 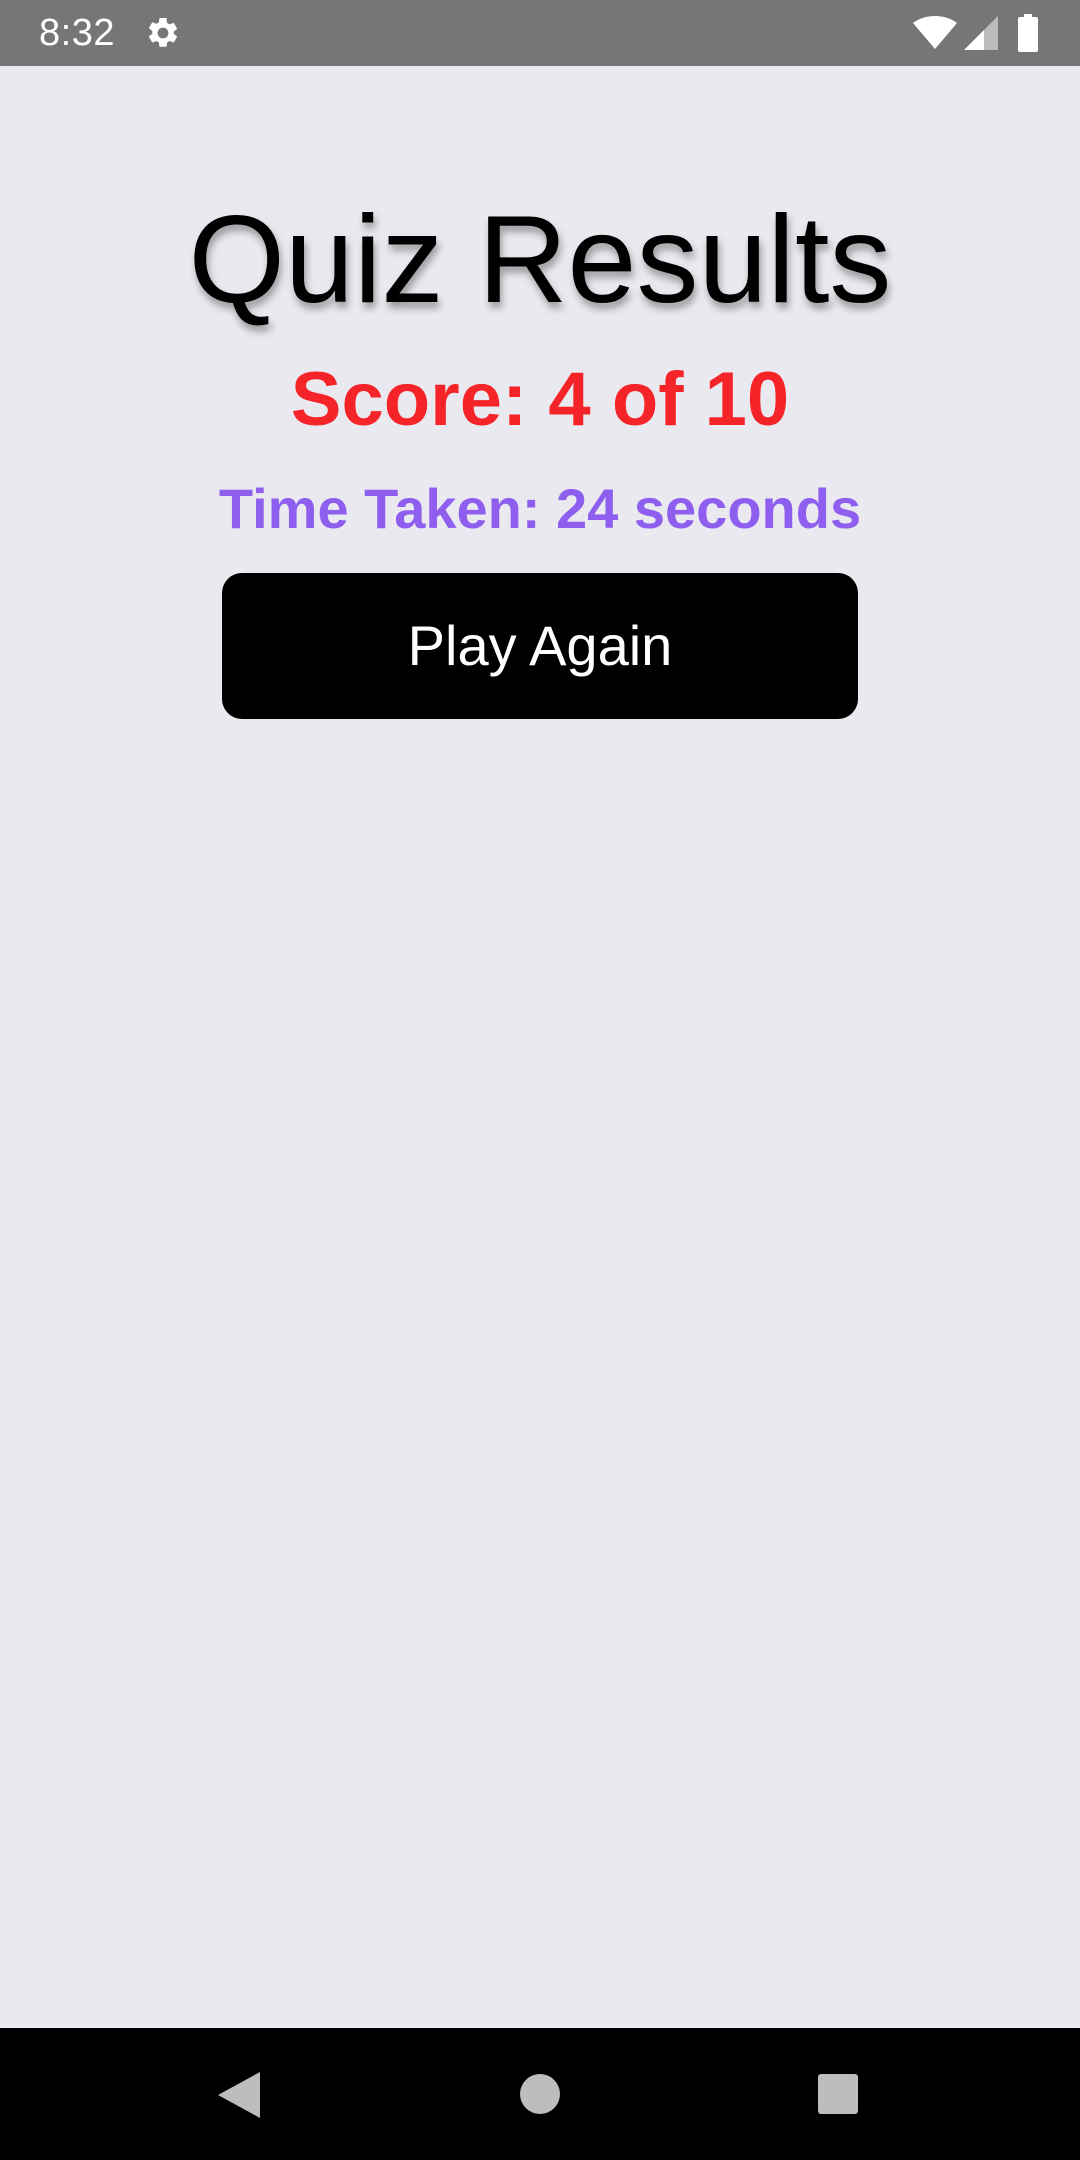 I want to click on play-again-button: Play Again, so click(x=540, y=646).